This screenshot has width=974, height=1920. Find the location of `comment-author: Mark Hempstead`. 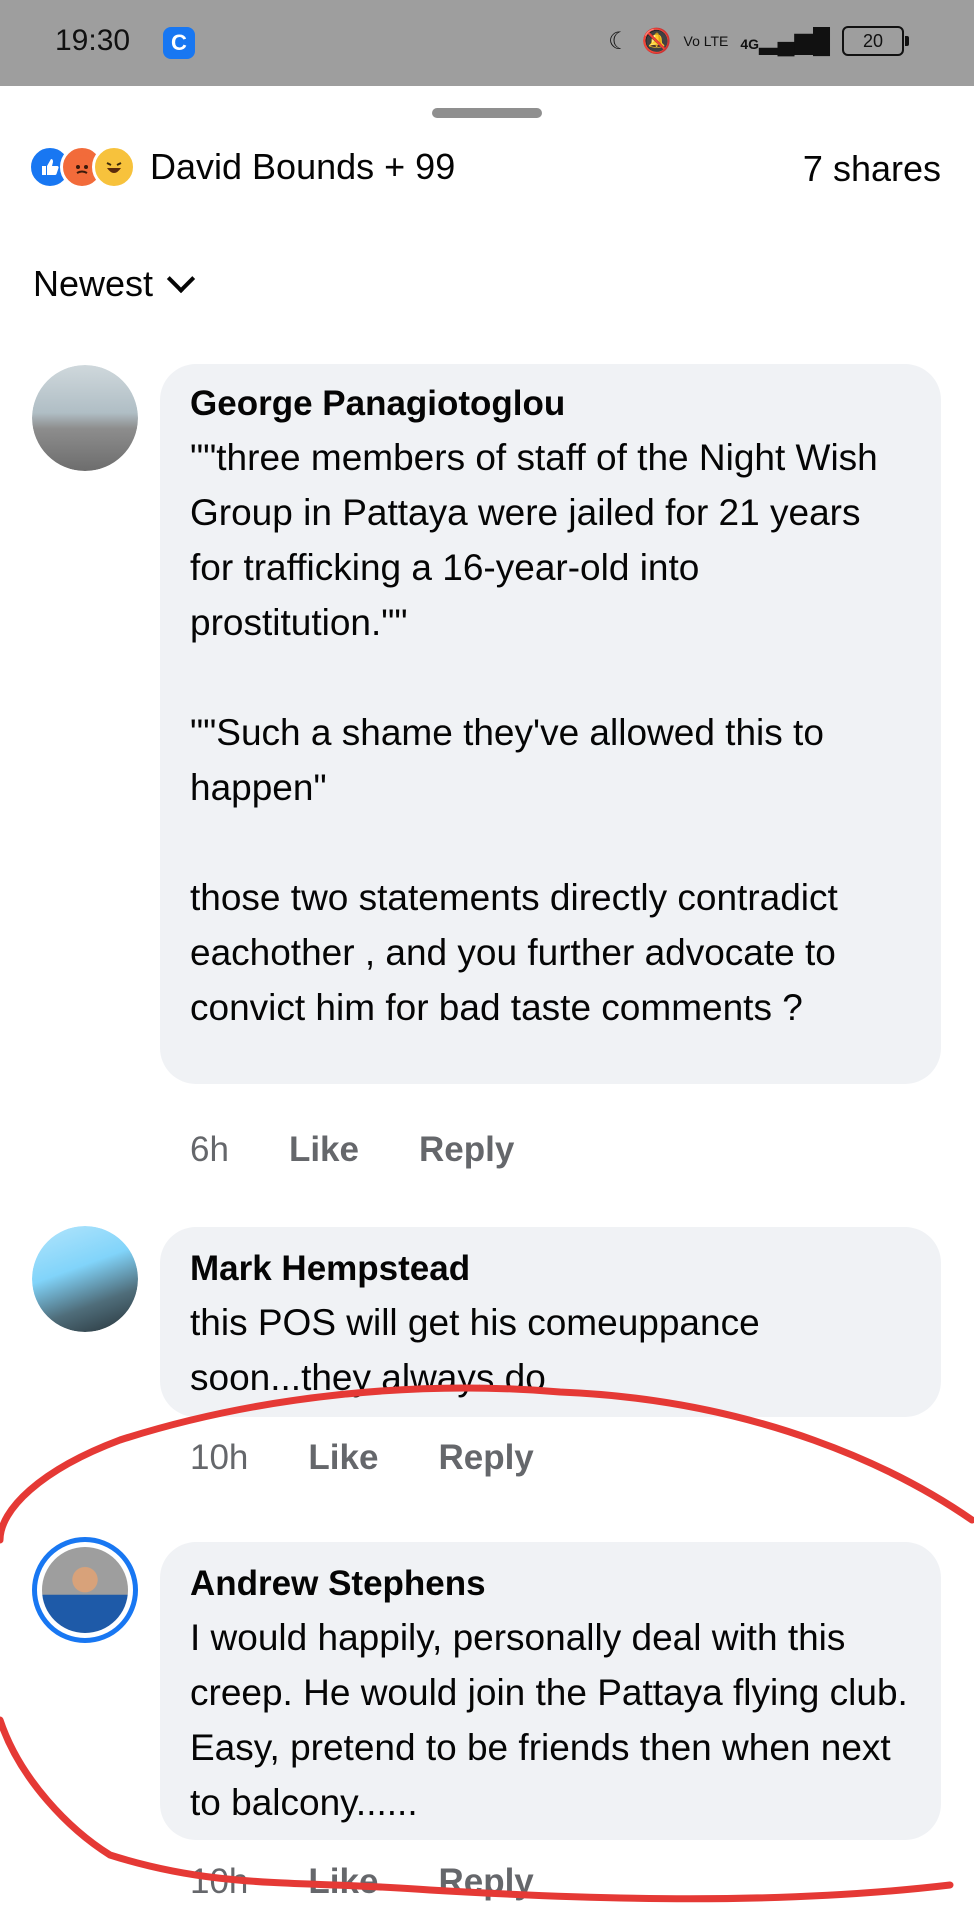

comment-author: Mark Hempstead is located at coordinates (550, 1269).